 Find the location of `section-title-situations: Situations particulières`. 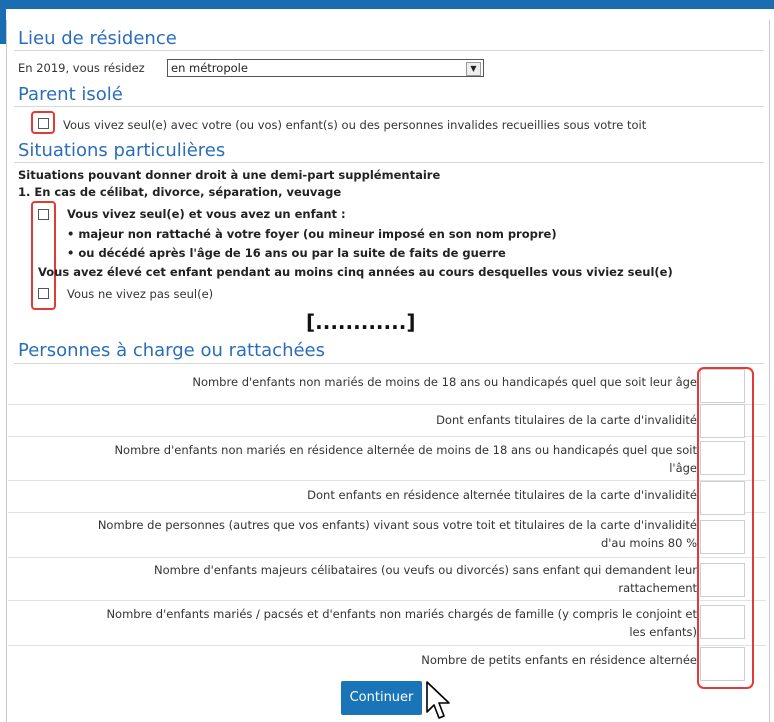

section-title-situations: Situations particulières is located at coordinates (122, 150).